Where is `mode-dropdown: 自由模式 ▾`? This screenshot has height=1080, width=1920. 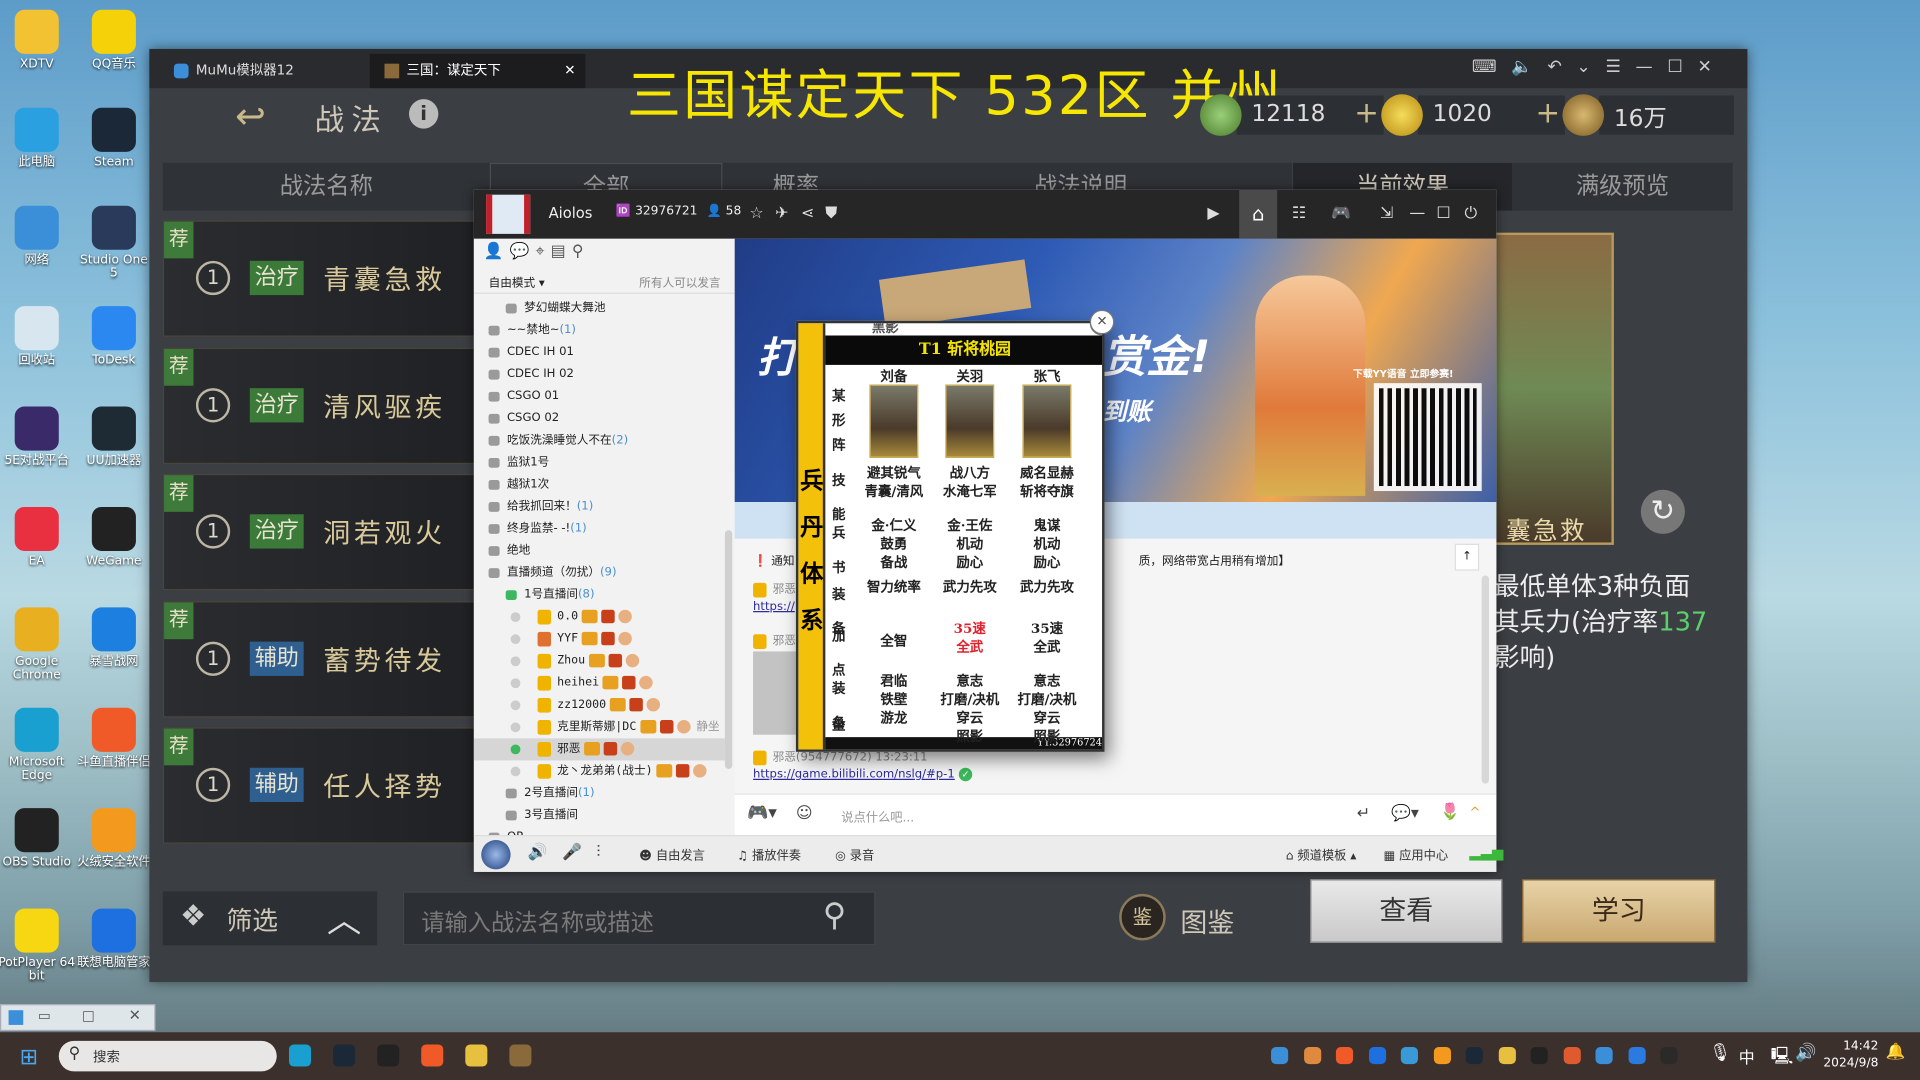 mode-dropdown: 自由模式 ▾ is located at coordinates (517, 281).